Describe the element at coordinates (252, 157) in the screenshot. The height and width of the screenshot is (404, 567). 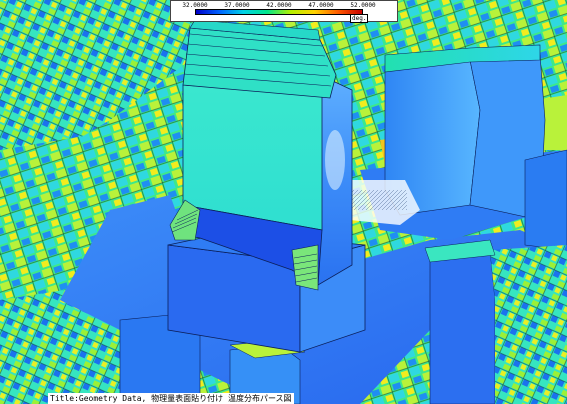
I see `main-tower-facade` at that location.